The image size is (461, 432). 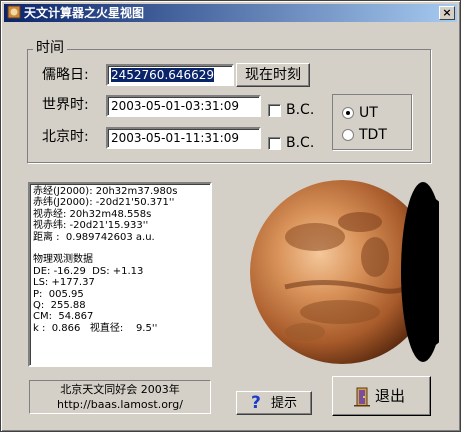 I want to click on info-line: 赤经(J2000): 20h32m37.980s, so click(x=105, y=191).